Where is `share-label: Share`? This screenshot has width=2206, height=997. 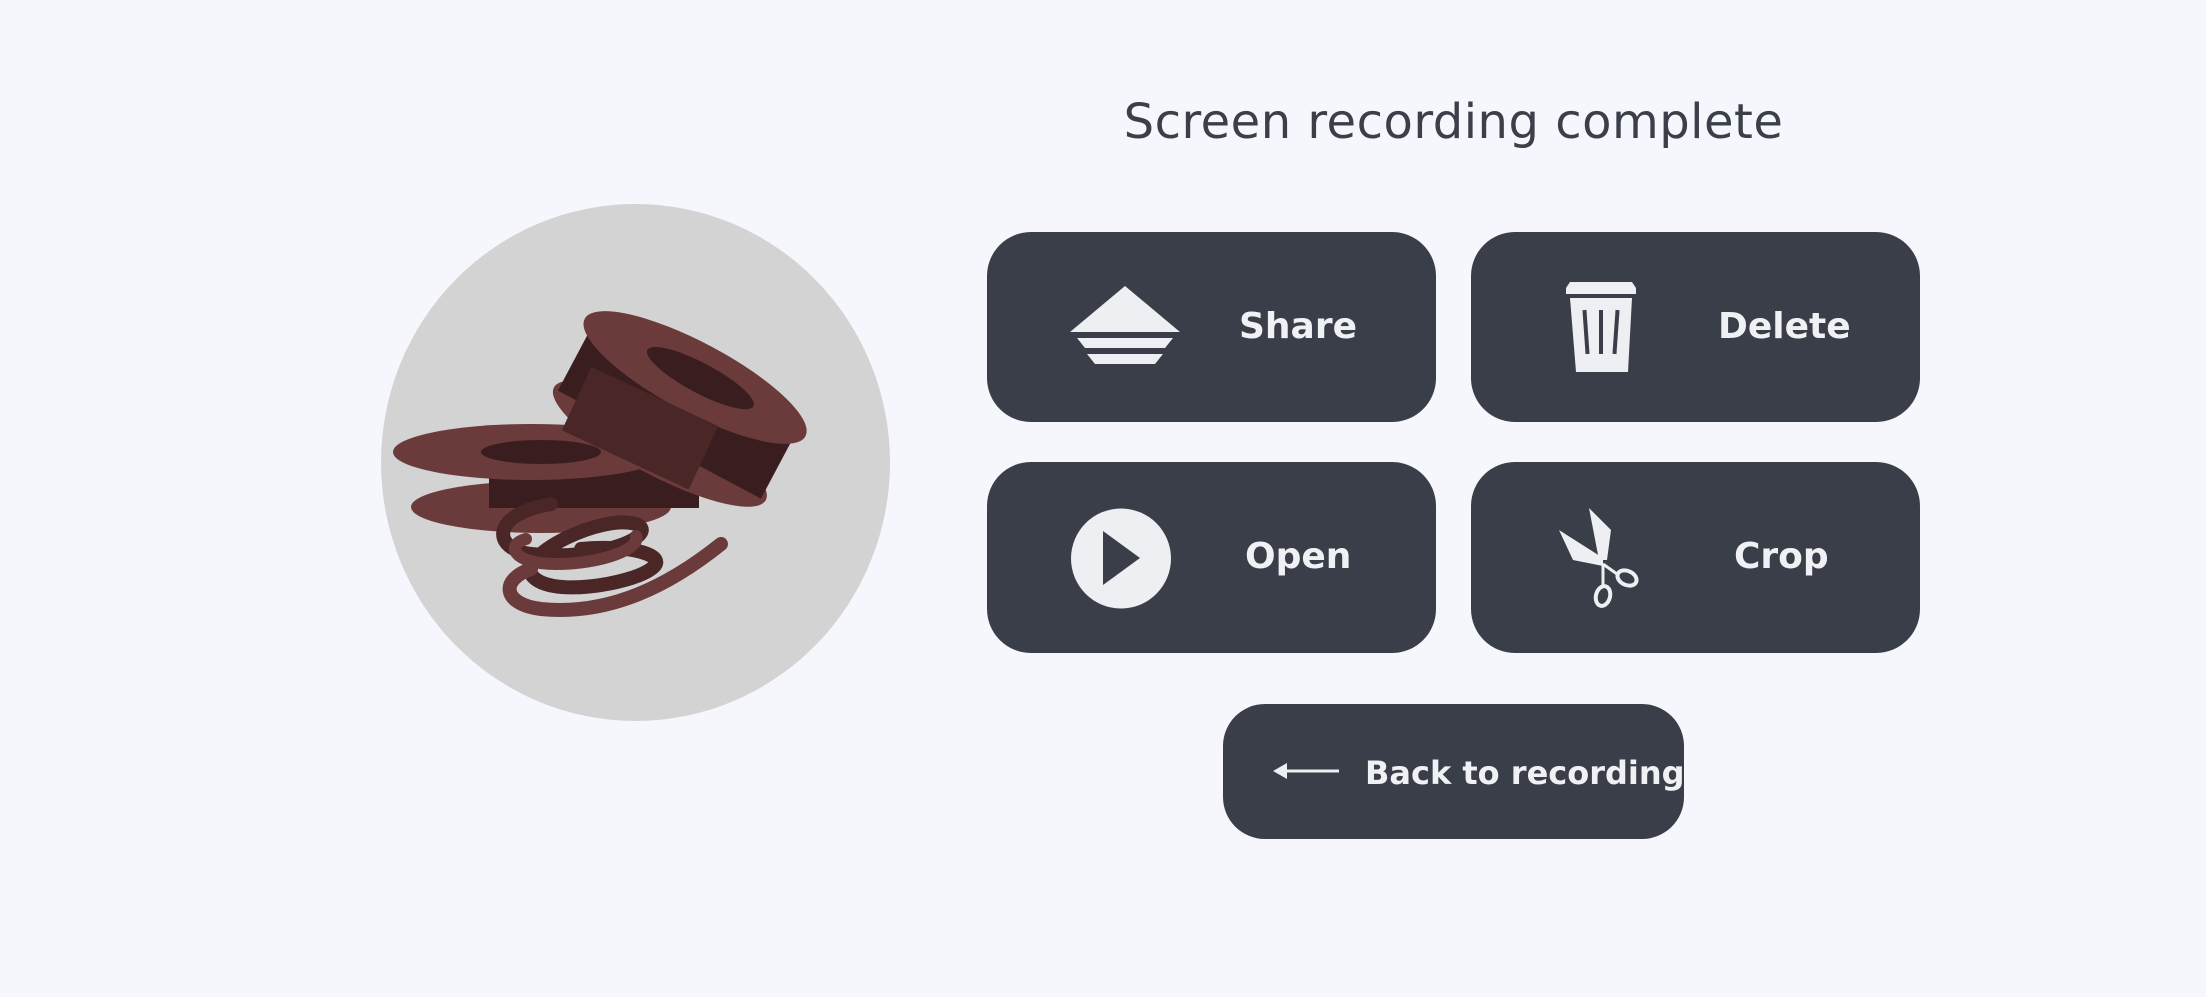
share-label: Share is located at coordinates (1298, 326).